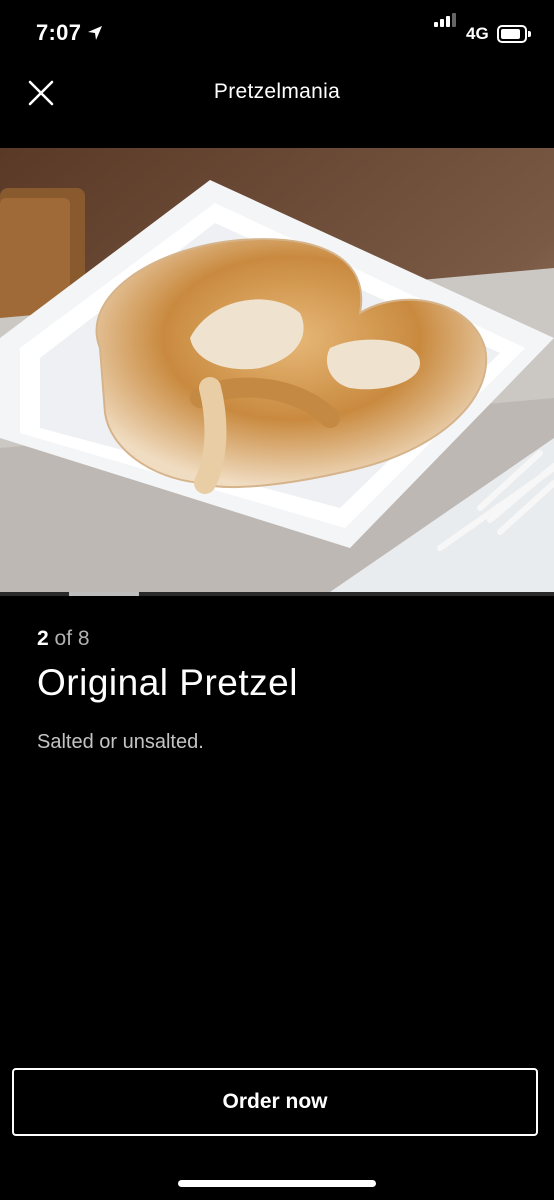 The width and height of the screenshot is (554, 1200). What do you see at coordinates (95, 33) in the screenshot?
I see `location-arrow-icon` at bounding box center [95, 33].